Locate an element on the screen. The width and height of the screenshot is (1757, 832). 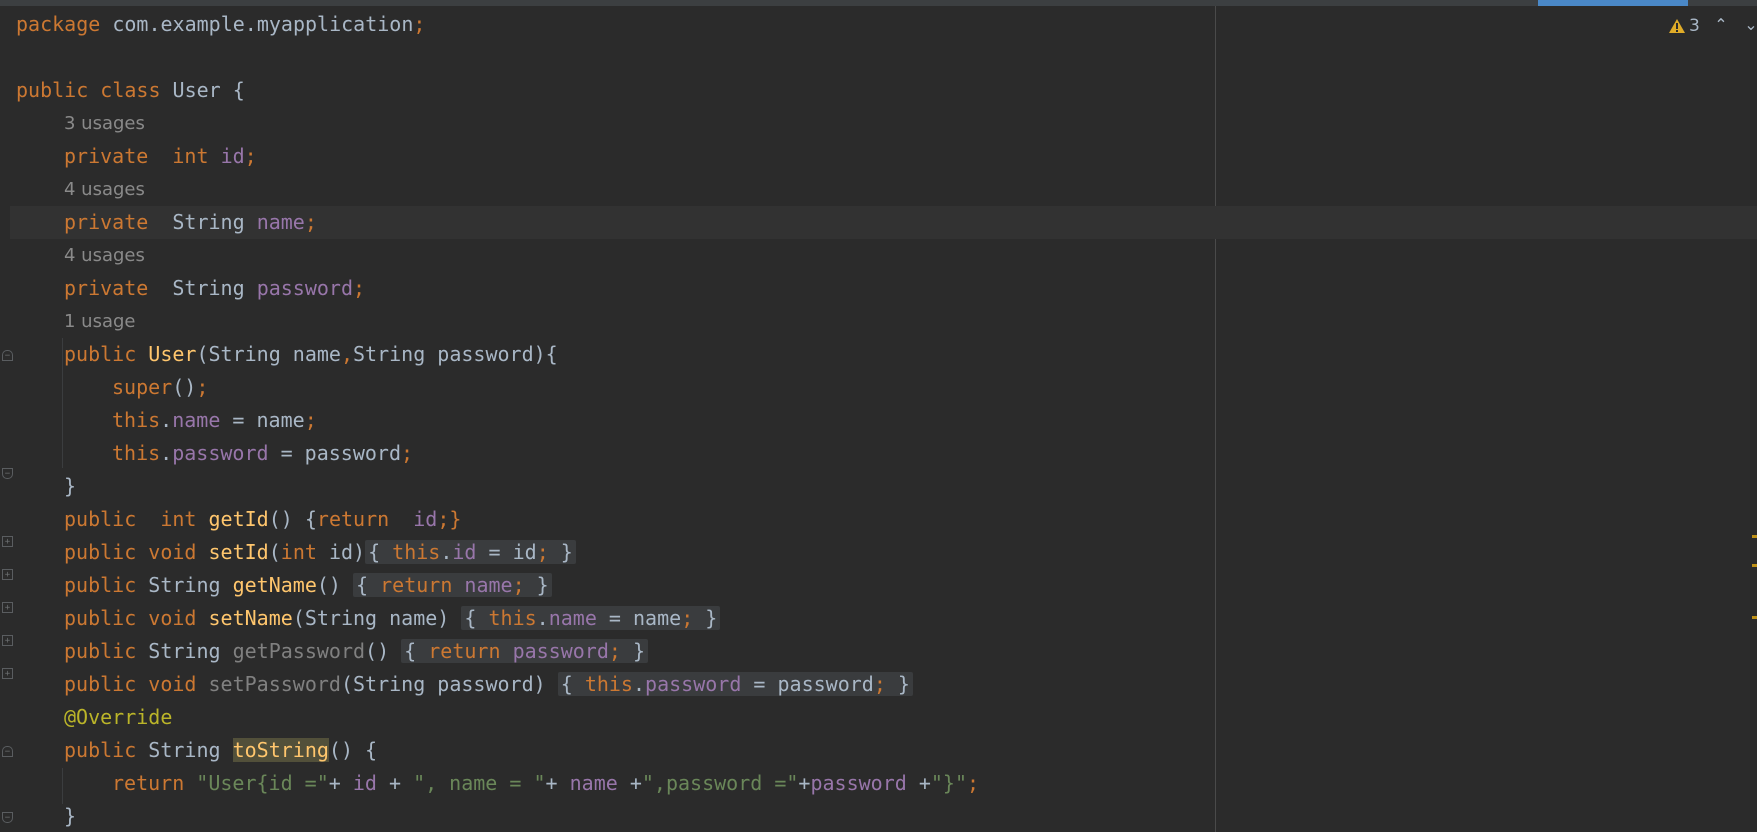
assignment: = name is located at coordinates (262, 420).